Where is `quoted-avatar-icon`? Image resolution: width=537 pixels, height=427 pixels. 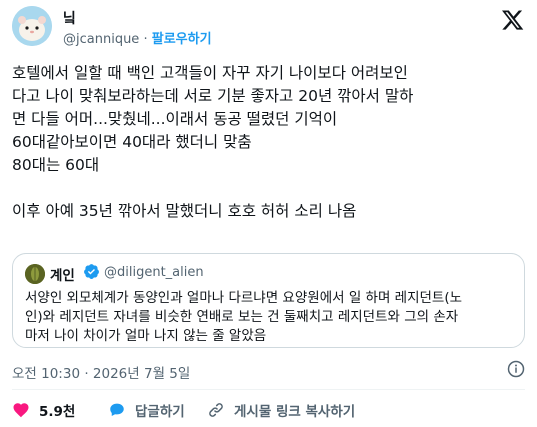
quoted-avatar-icon is located at coordinates (35, 274).